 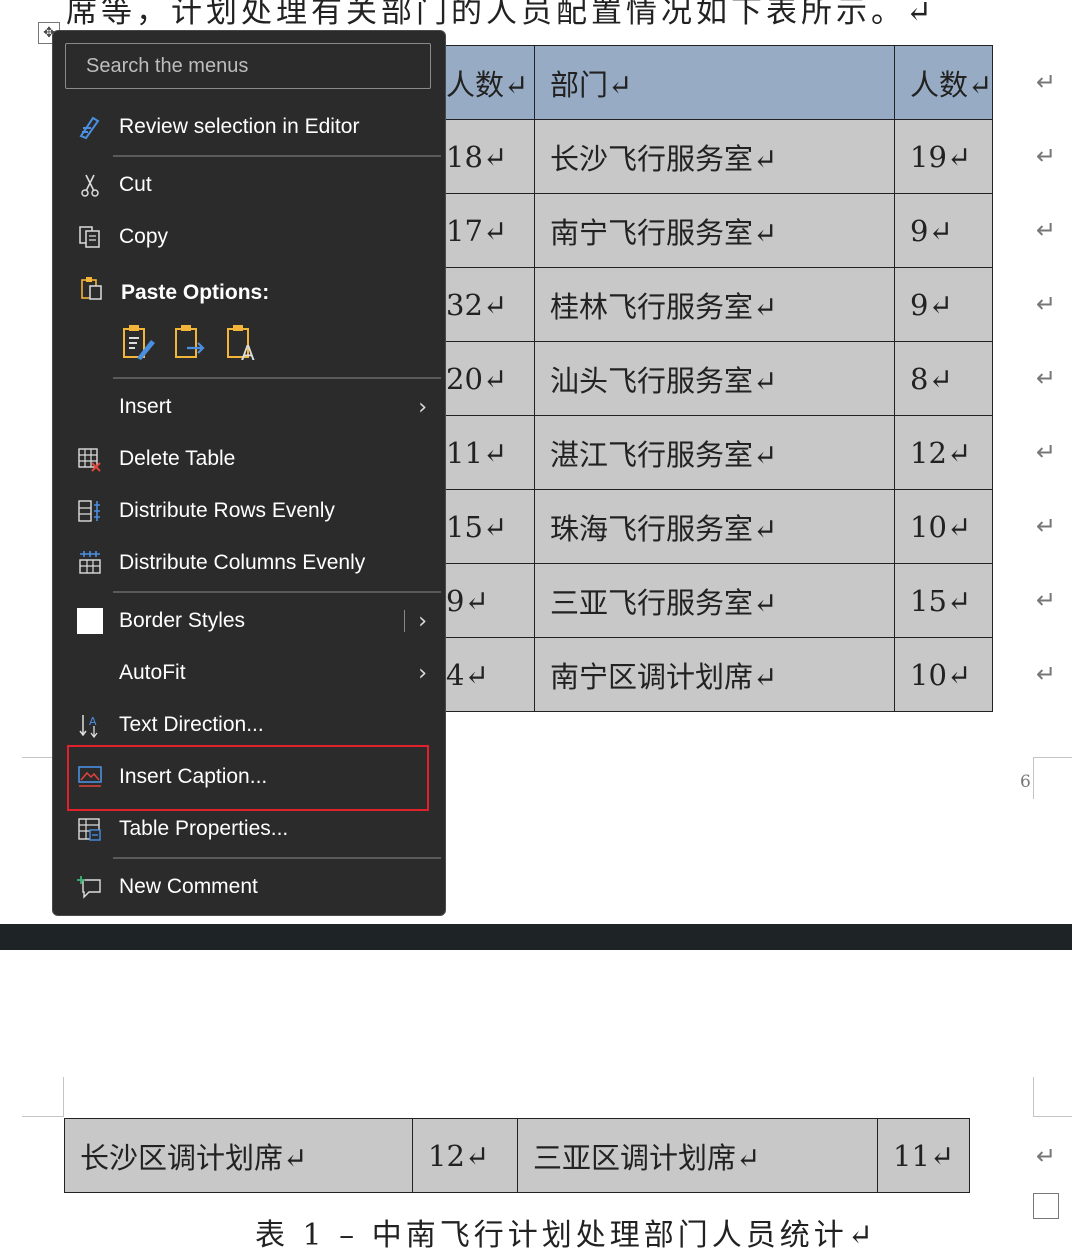 I want to click on menu-item-new-comment: New Comment, so click(x=249, y=887).